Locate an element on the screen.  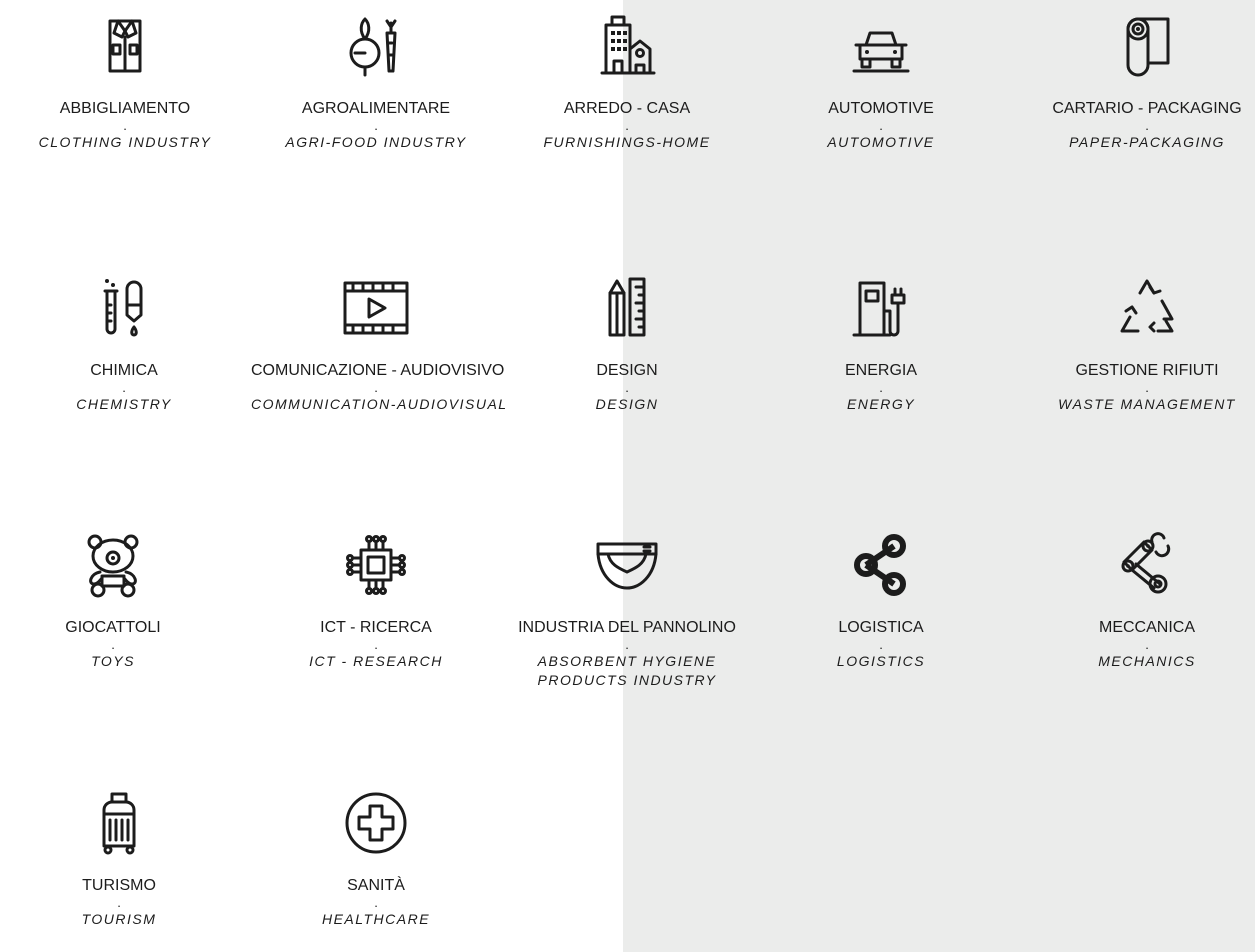
sector-label-it: COMUNICAZIONE - AUDIOVISIVO is located at coordinates (378, 370).